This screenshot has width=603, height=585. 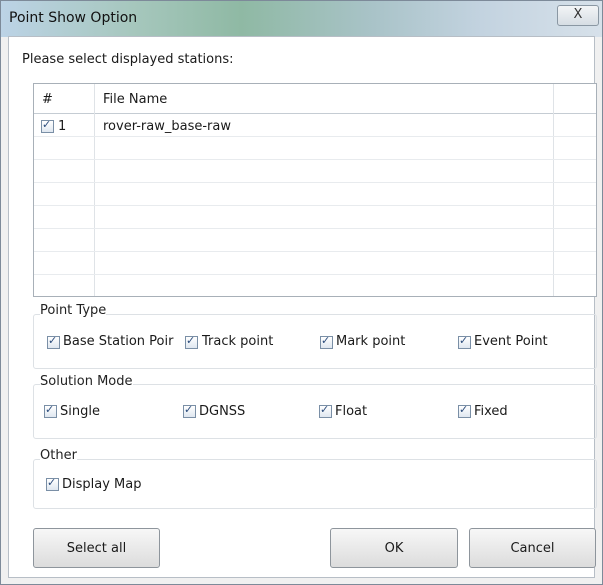 I want to click on dgnss-checkbox, so click(x=189, y=410).